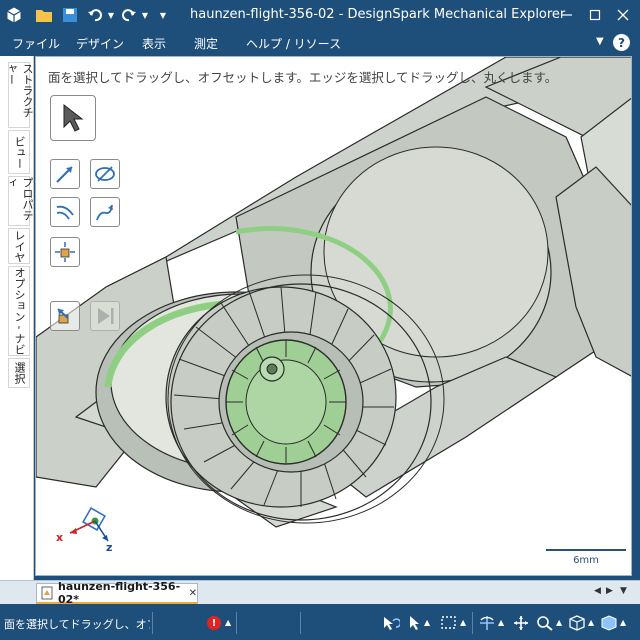 This screenshot has width=640, height=640. I want to click on menu-help-resources: ヘルプ / リソース, so click(293, 43).